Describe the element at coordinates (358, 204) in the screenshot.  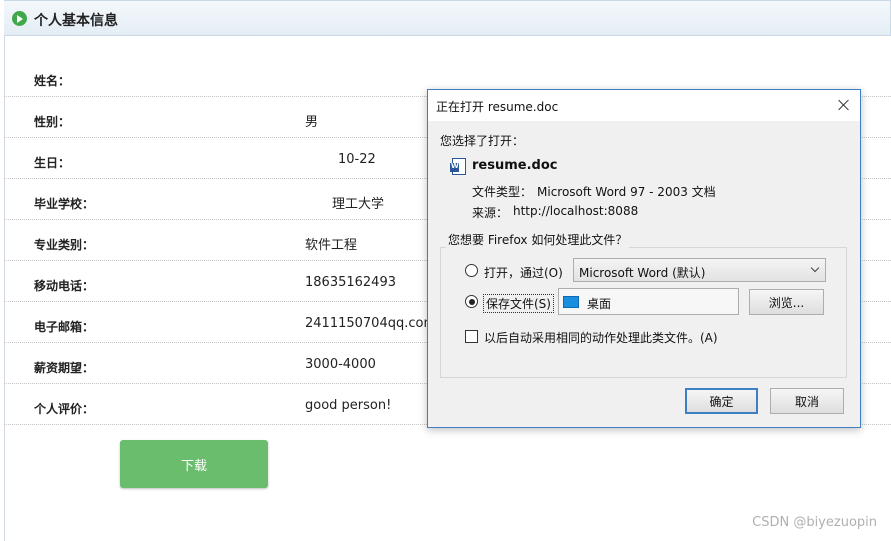
I see `school-value: 理工大学` at that location.